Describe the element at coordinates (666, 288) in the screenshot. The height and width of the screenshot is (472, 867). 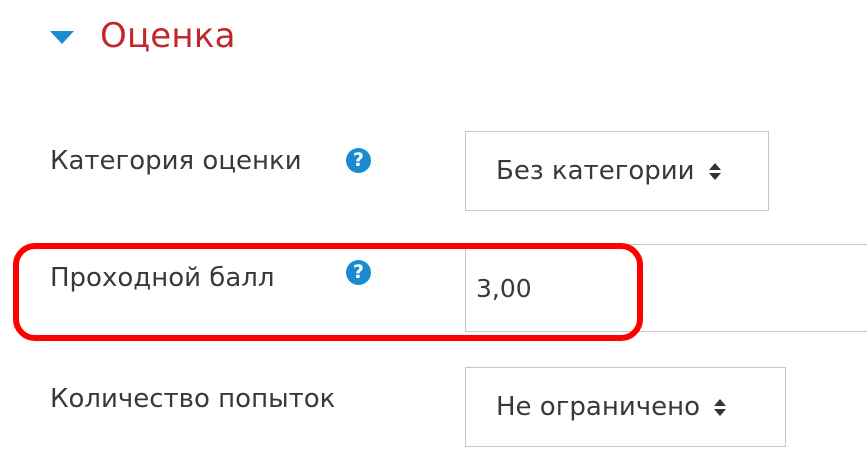
I see `passing-grade-input` at that location.